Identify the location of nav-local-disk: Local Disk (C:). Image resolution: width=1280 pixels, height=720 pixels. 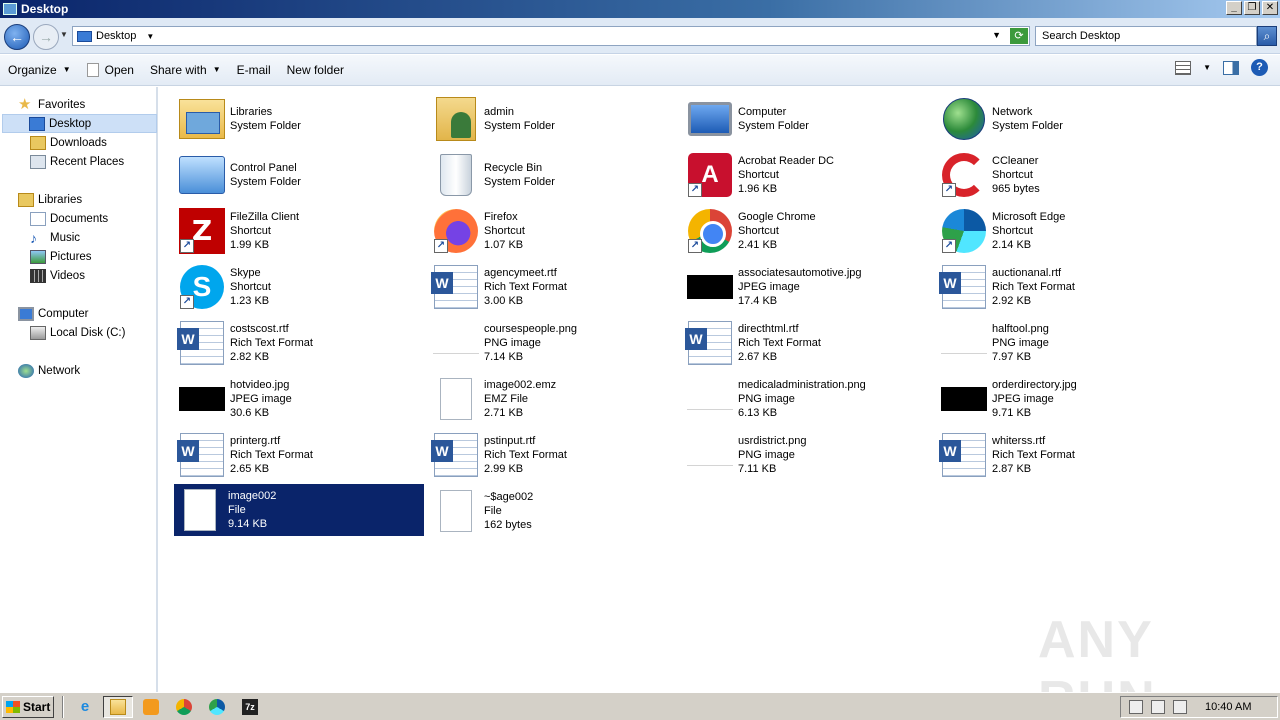
(93, 332).